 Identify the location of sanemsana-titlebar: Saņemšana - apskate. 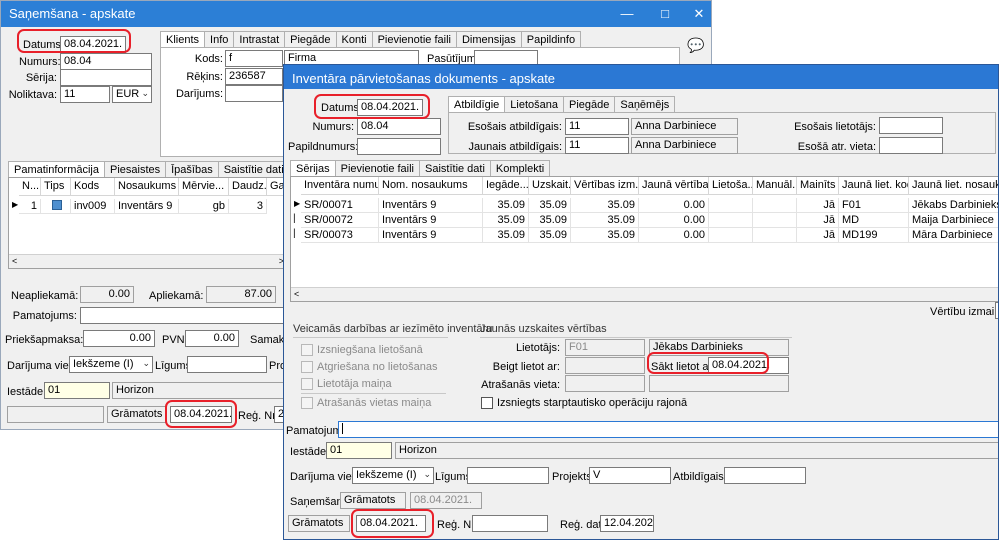
(356, 14).